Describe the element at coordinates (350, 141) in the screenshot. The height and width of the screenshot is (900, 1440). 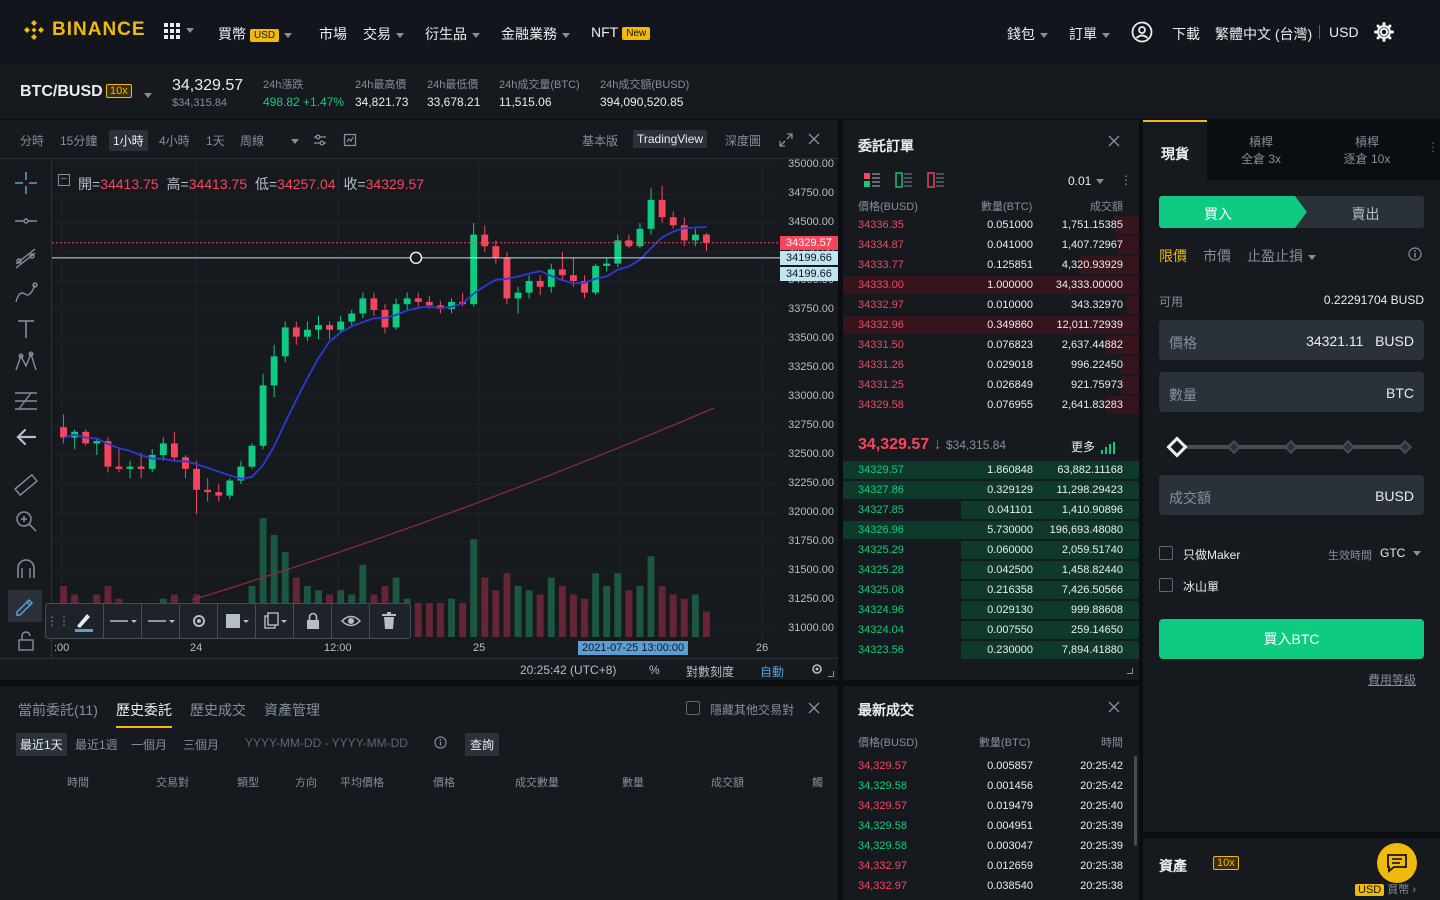
I see `indicator-button` at that location.